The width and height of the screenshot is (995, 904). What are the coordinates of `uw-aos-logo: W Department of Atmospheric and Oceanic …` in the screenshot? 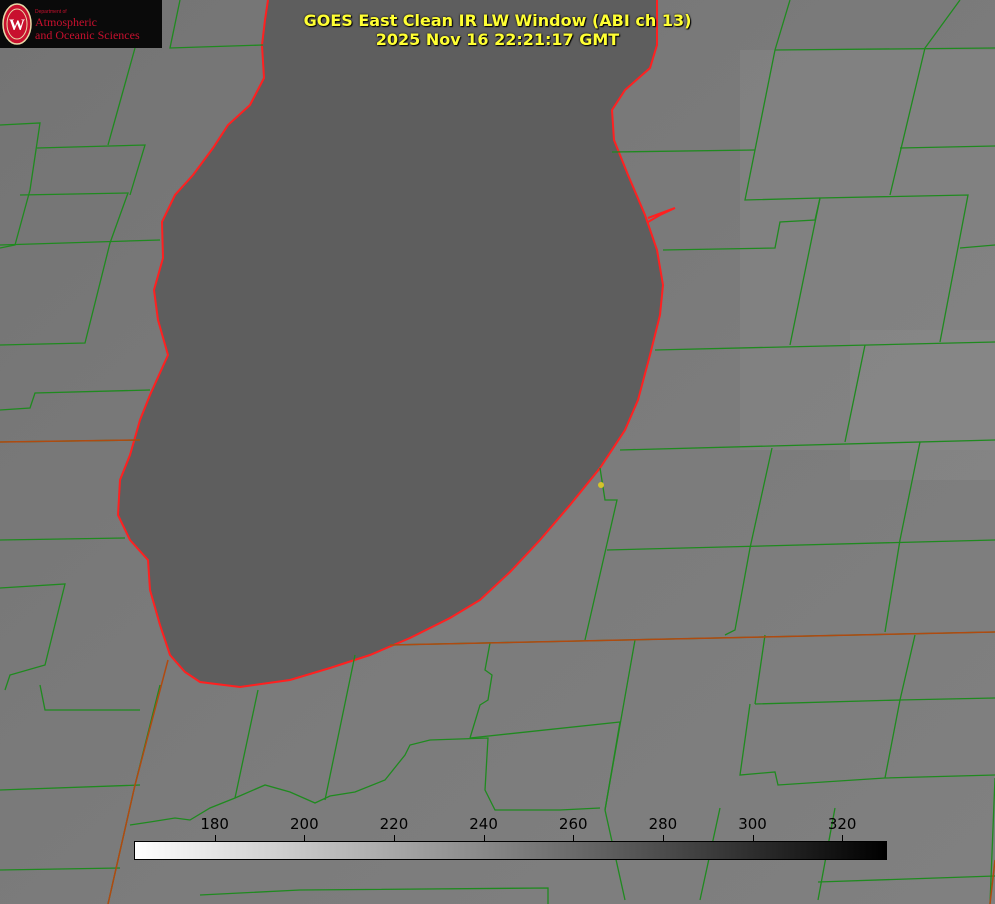 It's located at (81, 24).